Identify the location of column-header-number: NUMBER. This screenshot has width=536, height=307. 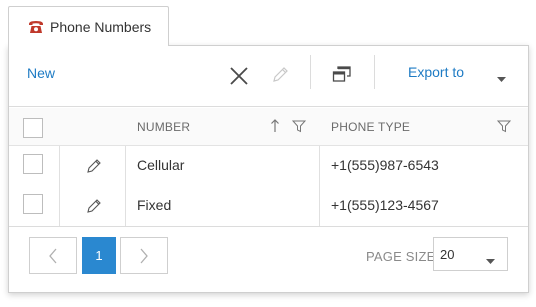
(163, 127).